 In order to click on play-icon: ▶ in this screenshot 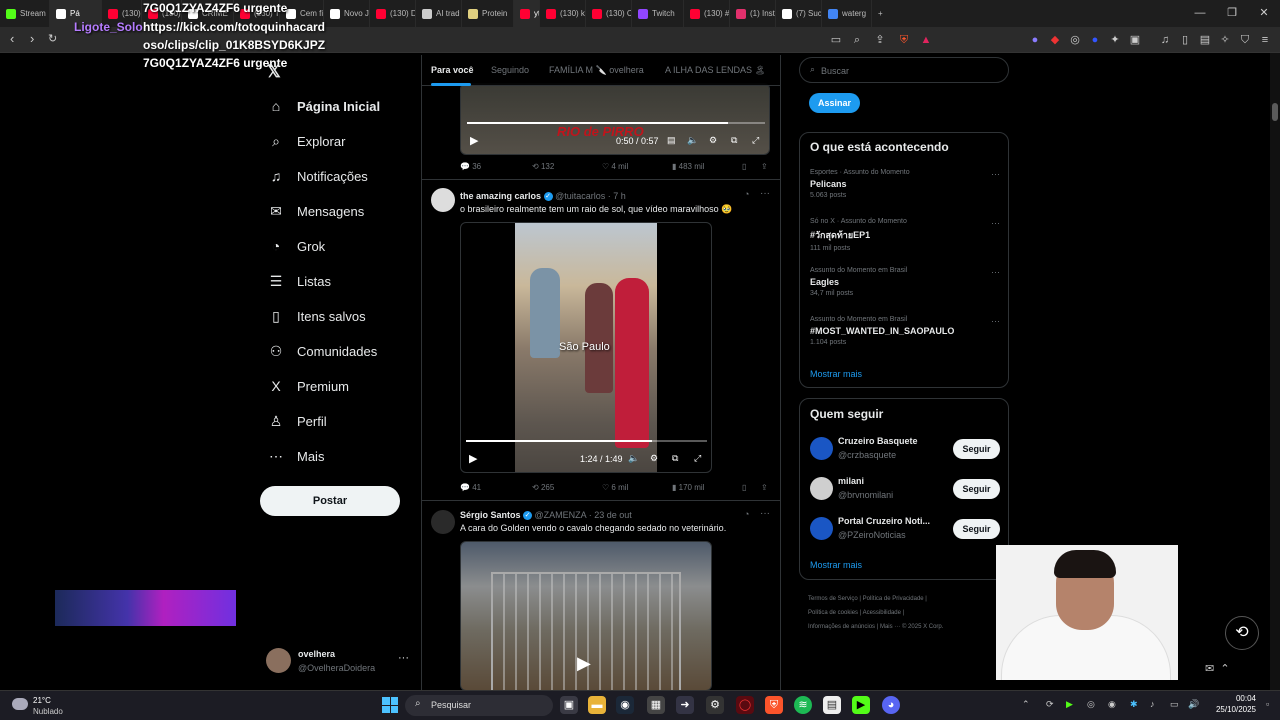, I will do `click(584, 663)`.